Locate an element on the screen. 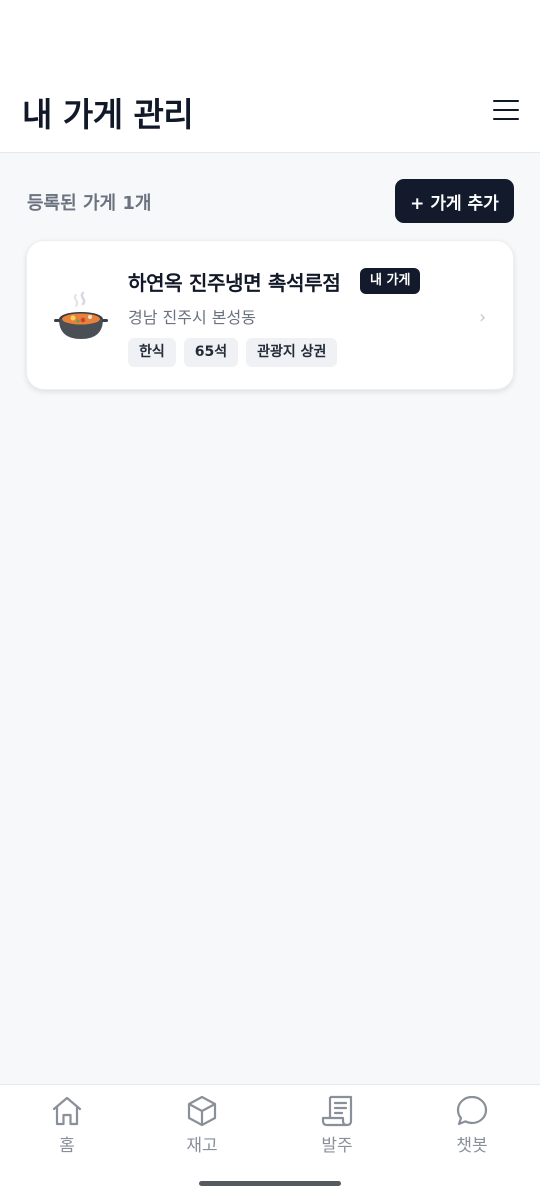 This screenshot has width=540, height=1200. store-name: 하연옥 진주냉면 촉석루점 is located at coordinates (234, 283).